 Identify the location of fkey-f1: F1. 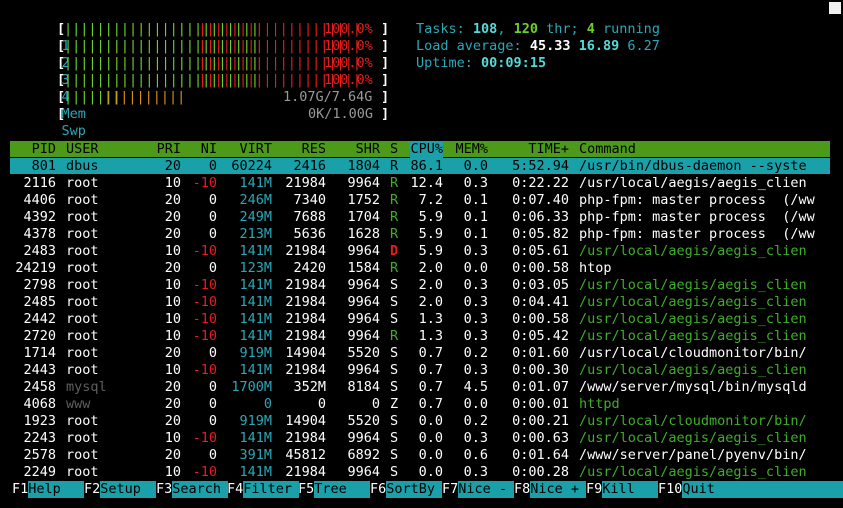
(20, 489).